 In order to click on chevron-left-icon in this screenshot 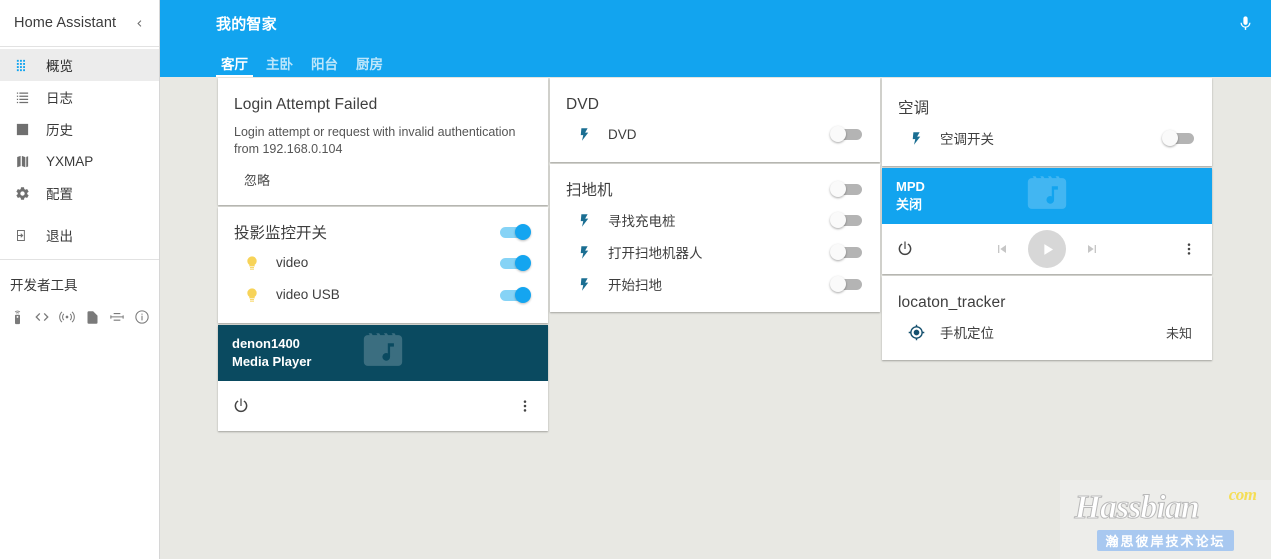, I will do `click(138, 23)`.